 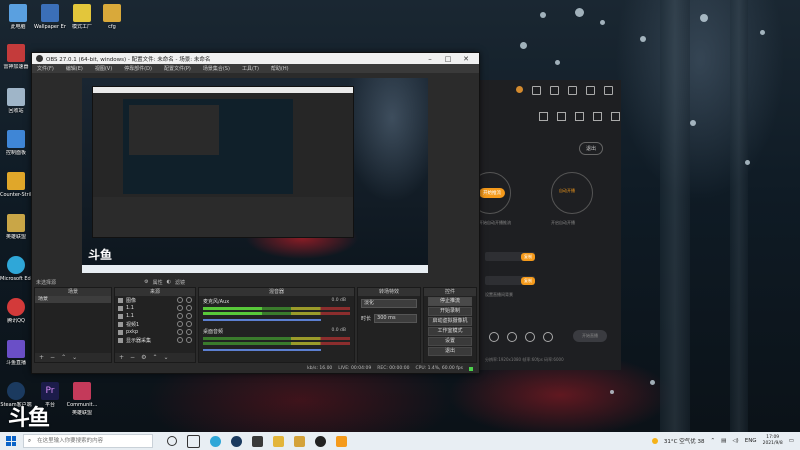 I want to click on scene-item: 场景, so click(x=73, y=299).